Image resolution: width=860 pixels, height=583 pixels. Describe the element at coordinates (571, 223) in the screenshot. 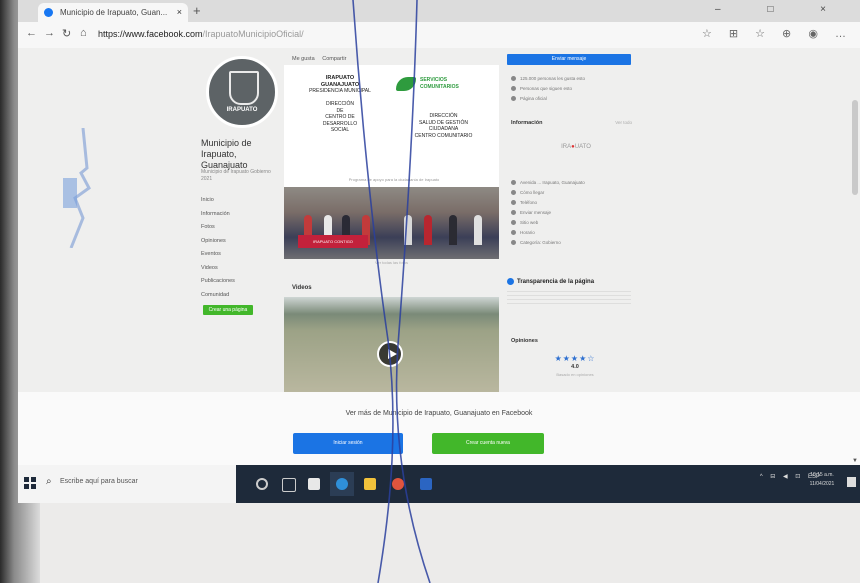

I see `detail-row: Sitio web` at that location.